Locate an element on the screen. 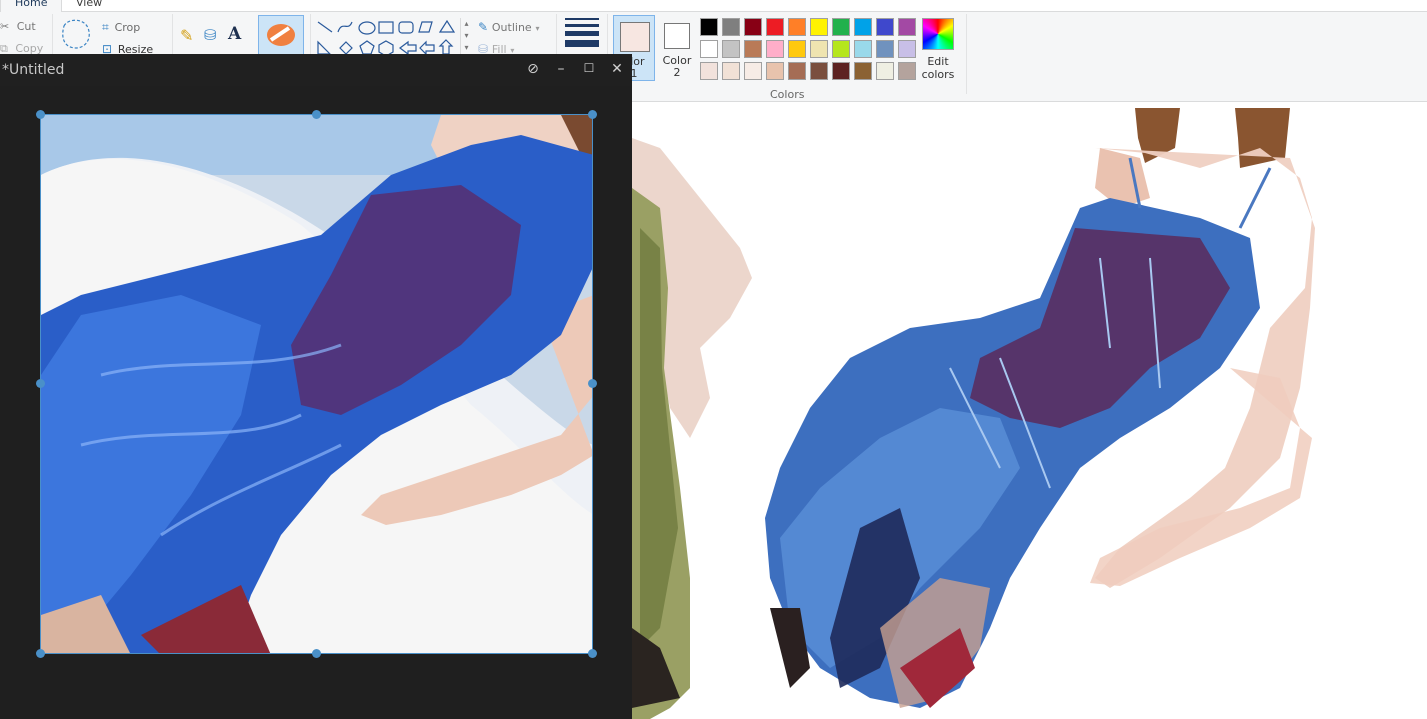 The height and width of the screenshot is (719, 1427). ribbon-tabs: Home View is located at coordinates (713, 6).